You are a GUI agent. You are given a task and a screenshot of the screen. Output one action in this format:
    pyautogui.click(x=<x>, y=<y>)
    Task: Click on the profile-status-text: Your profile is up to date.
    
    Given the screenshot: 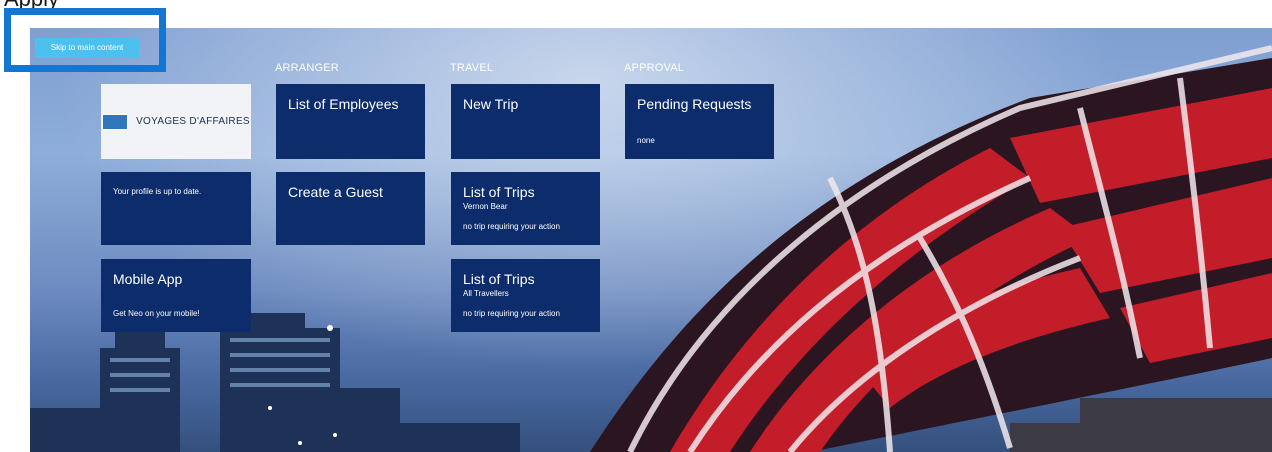 What is the action you would take?
    pyautogui.click(x=157, y=191)
    